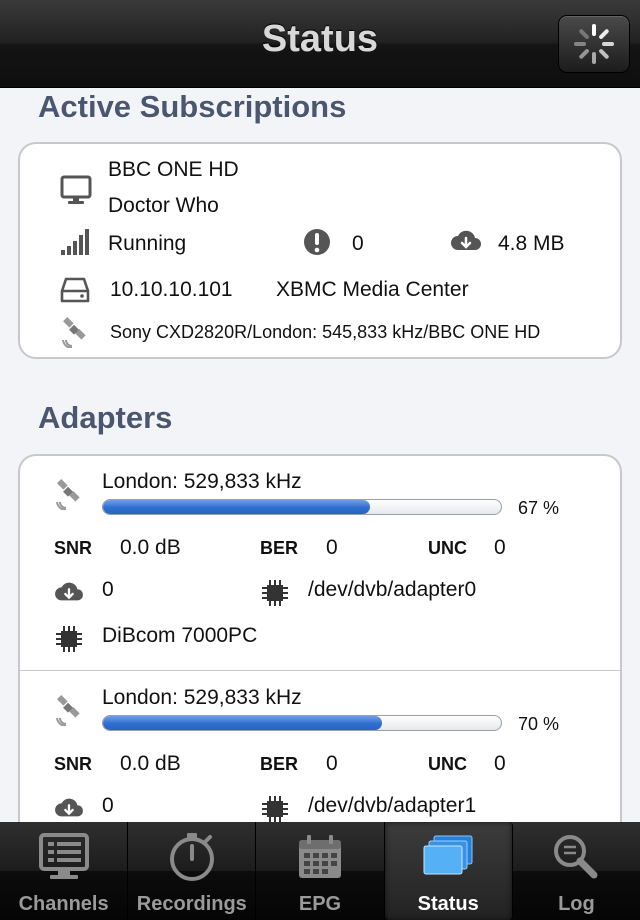 The image size is (640, 920). What do you see at coordinates (76, 189) in the screenshot?
I see `tv-icon` at bounding box center [76, 189].